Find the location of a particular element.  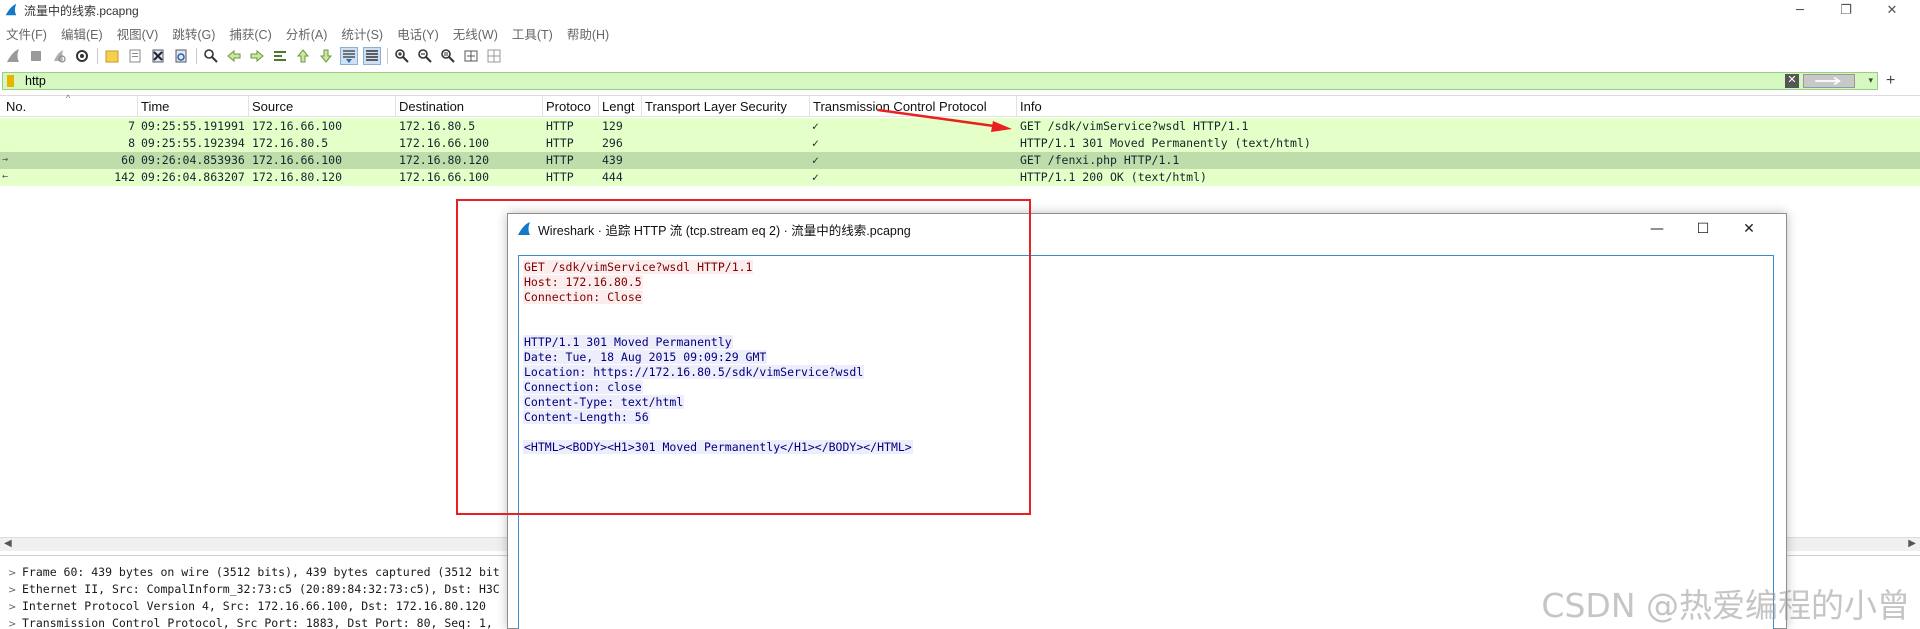

packet-no: 60 is located at coordinates (128, 160).